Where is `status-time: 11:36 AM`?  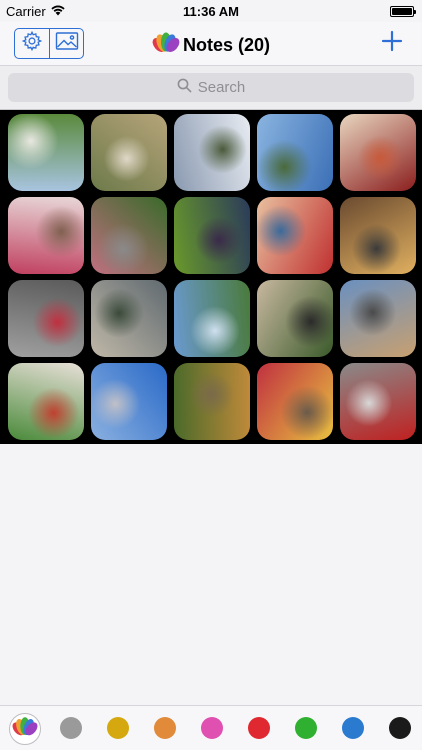
status-time: 11:36 AM is located at coordinates (211, 11).